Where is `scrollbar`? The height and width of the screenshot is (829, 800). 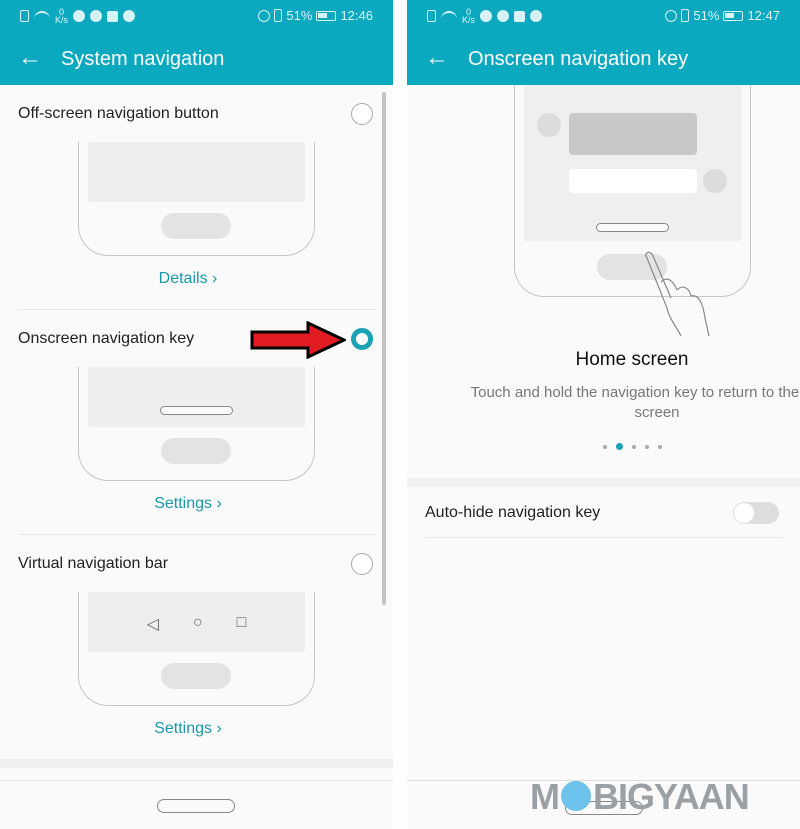 scrollbar is located at coordinates (384, 348).